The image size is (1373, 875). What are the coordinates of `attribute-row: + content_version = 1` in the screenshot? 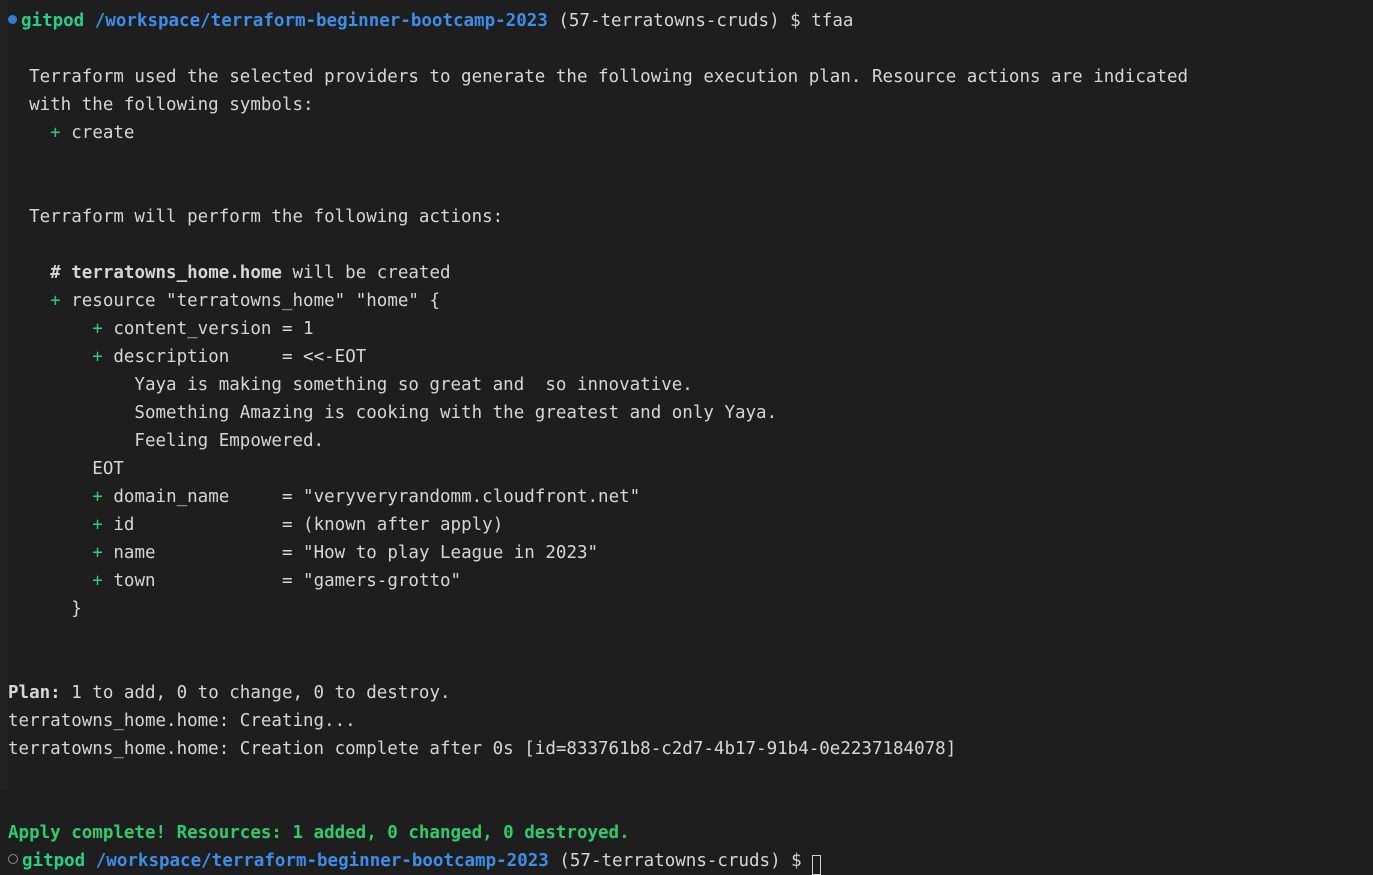 It's located at (690, 329).